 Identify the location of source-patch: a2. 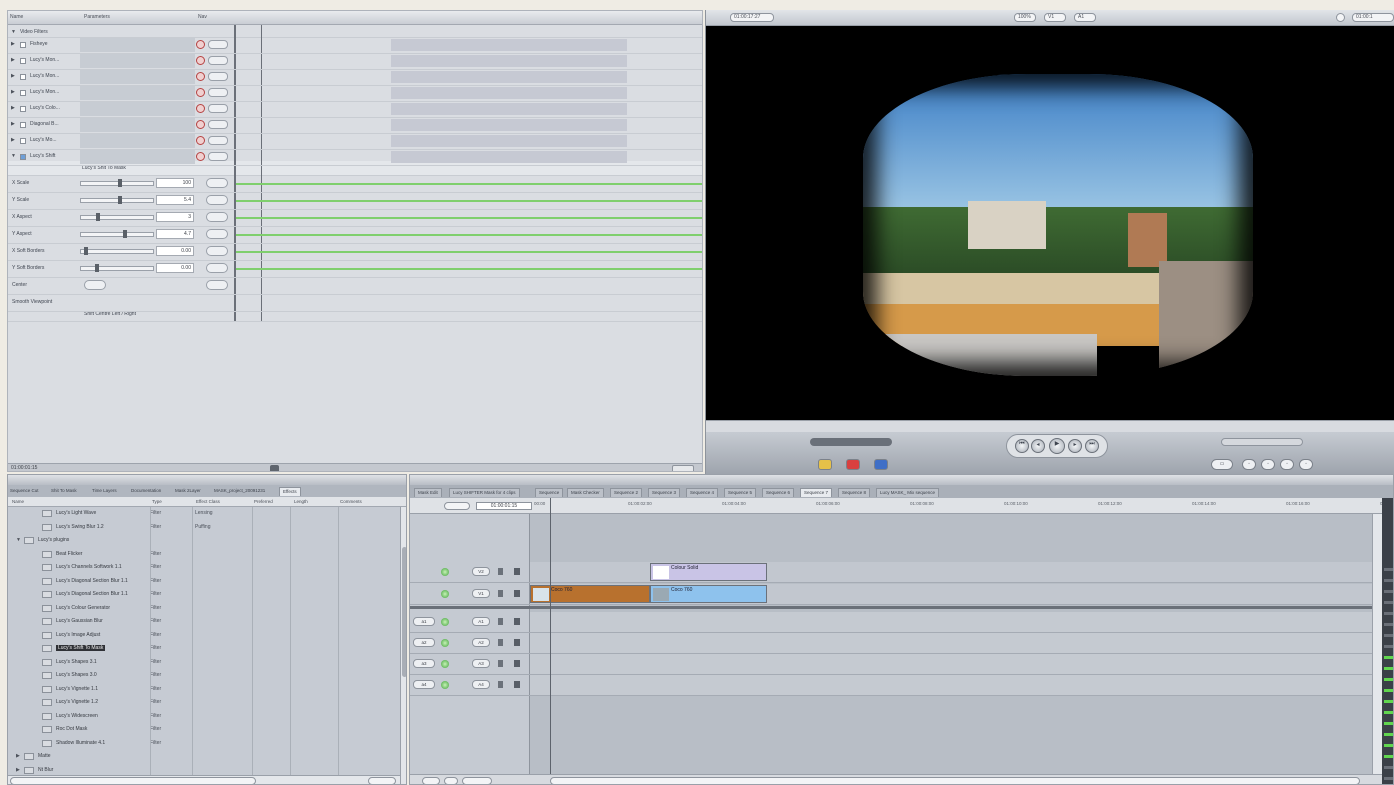
(424, 642).